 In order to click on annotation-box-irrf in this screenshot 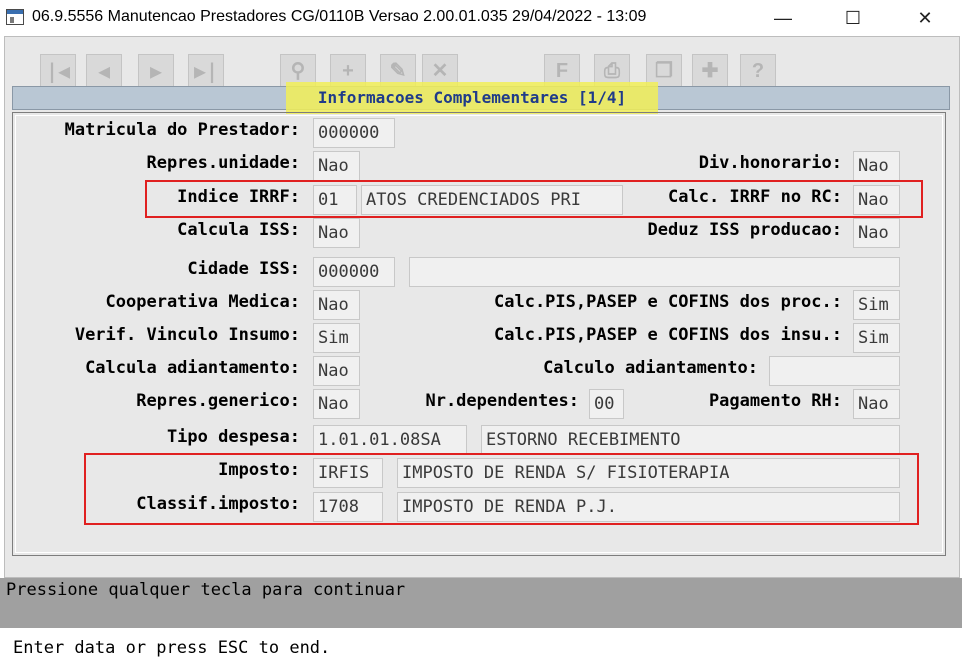, I will do `click(534, 199)`.